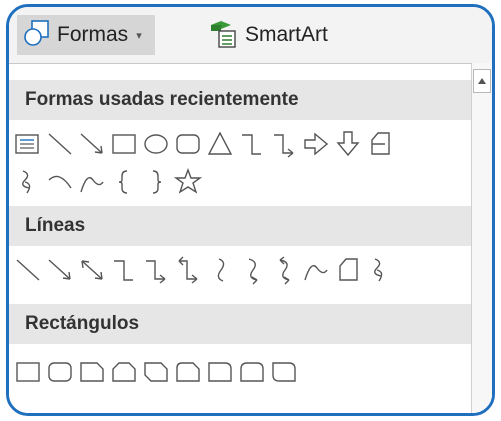  What do you see at coordinates (188, 182) in the screenshot?
I see `star-icon` at bounding box center [188, 182].